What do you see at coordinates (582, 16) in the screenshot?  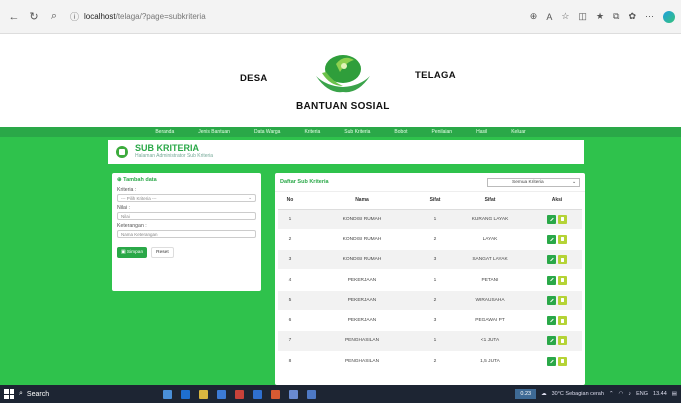 I see `split-screen-icon: ◫` at bounding box center [582, 16].